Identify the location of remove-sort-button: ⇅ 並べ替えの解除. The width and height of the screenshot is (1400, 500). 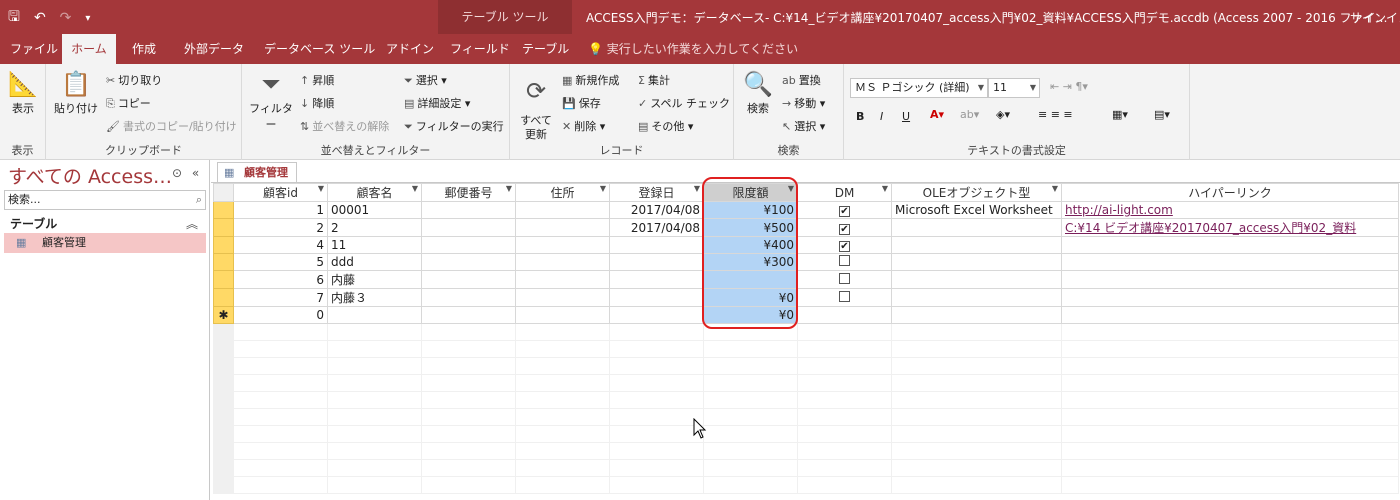
(344, 126).